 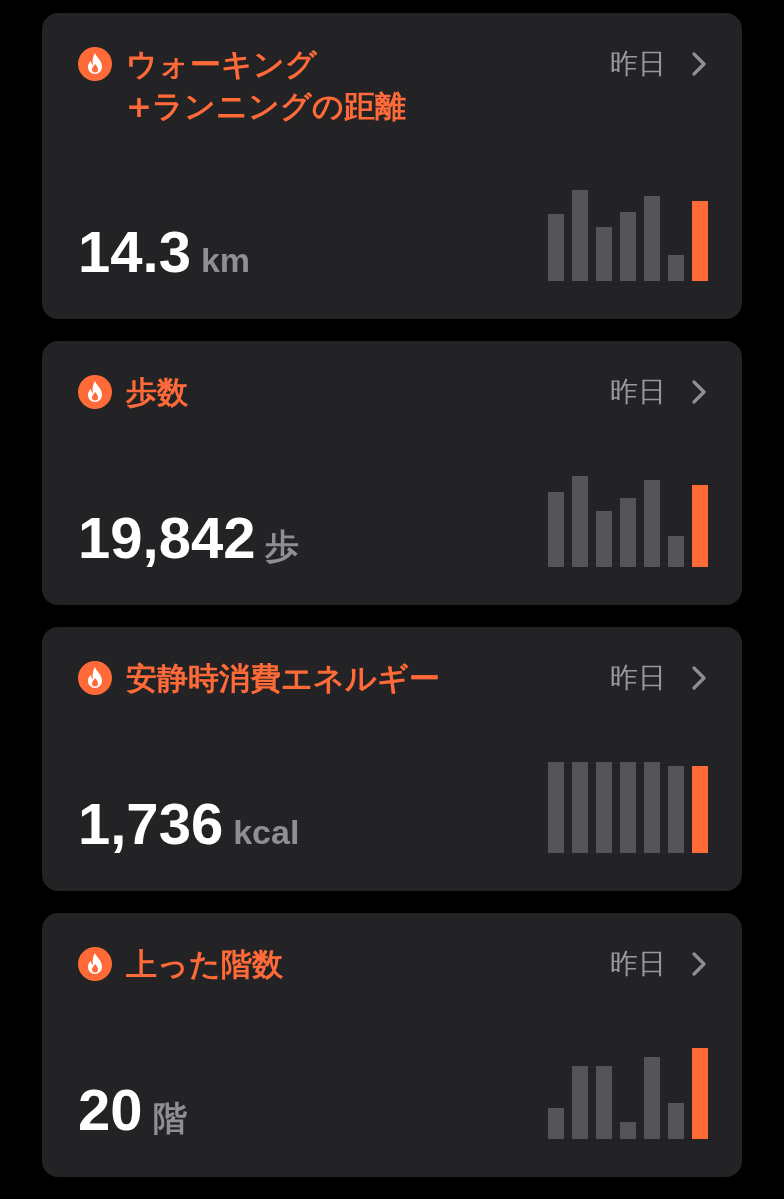 I want to click on unit-label: km, so click(x=225, y=260).